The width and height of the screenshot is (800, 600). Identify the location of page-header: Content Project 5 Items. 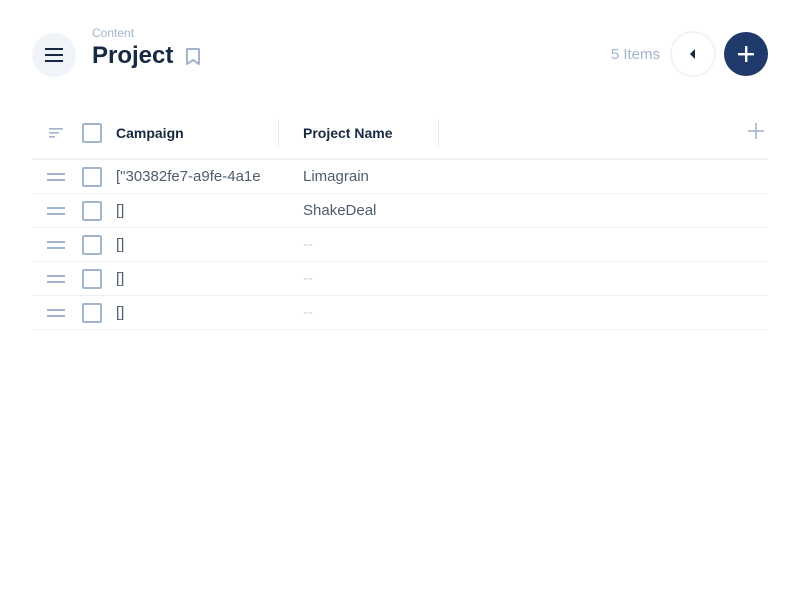
(400, 54).